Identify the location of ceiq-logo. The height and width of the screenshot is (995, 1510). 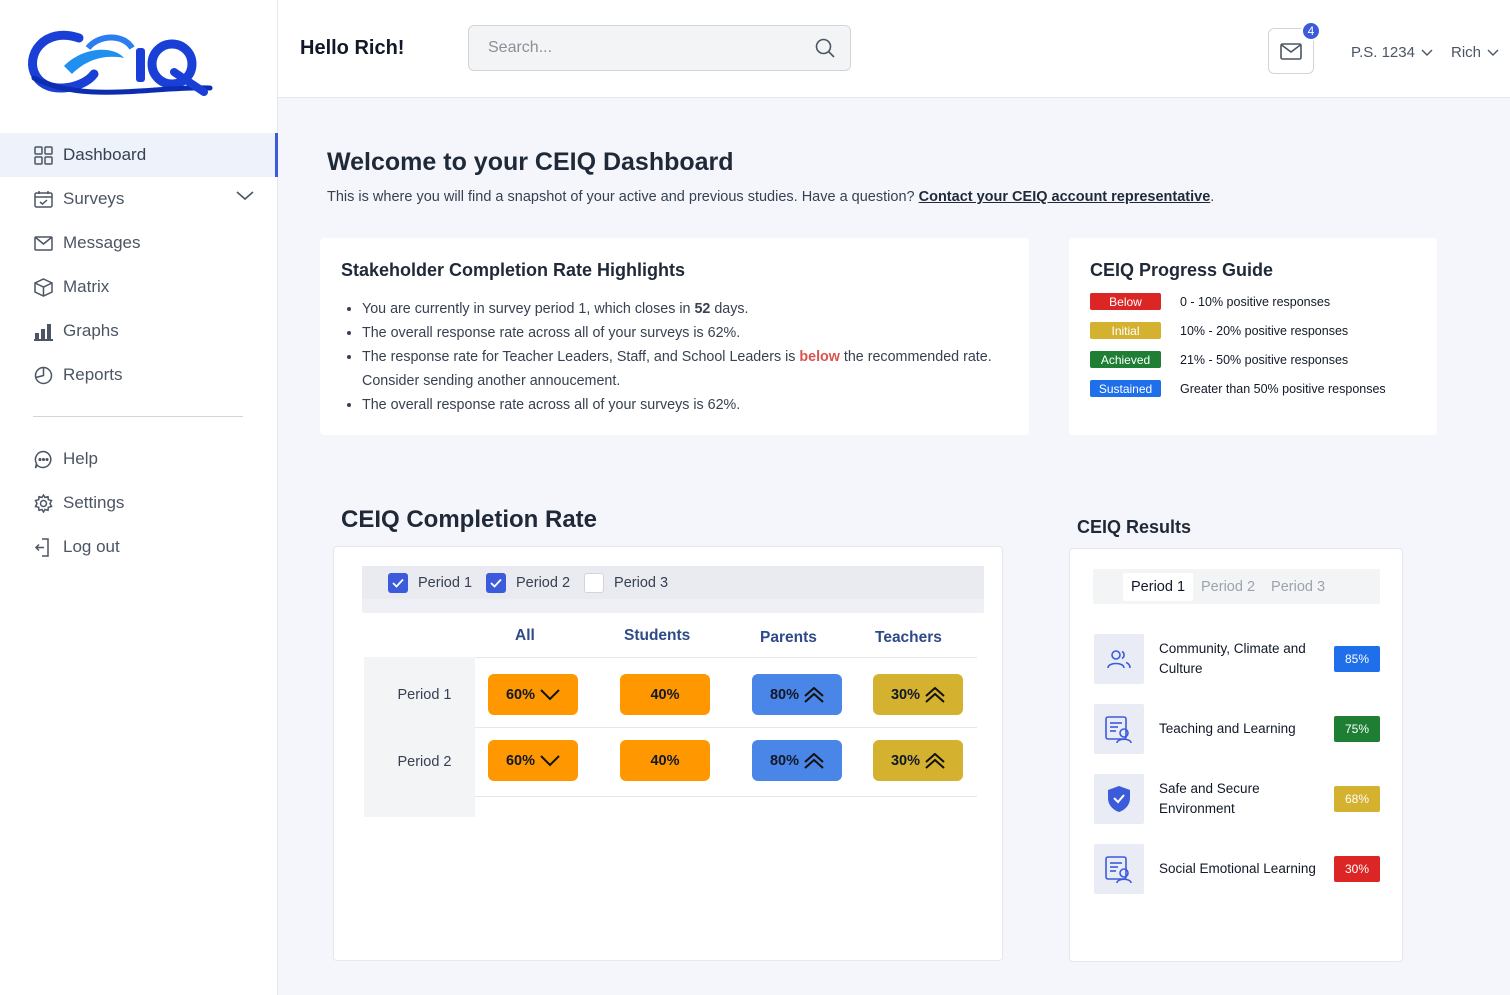
(119, 61).